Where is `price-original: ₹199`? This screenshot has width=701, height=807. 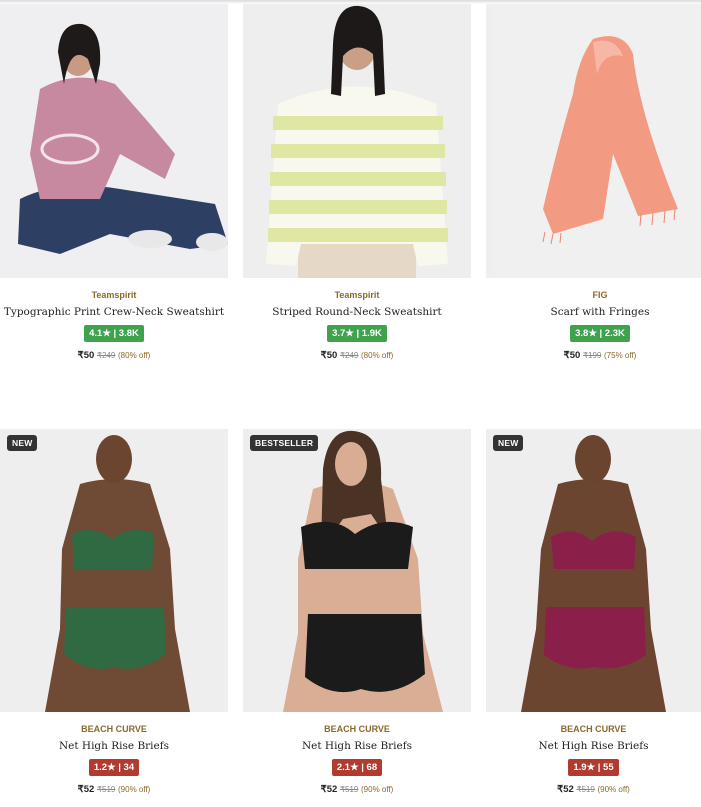 price-original: ₹199 is located at coordinates (592, 355).